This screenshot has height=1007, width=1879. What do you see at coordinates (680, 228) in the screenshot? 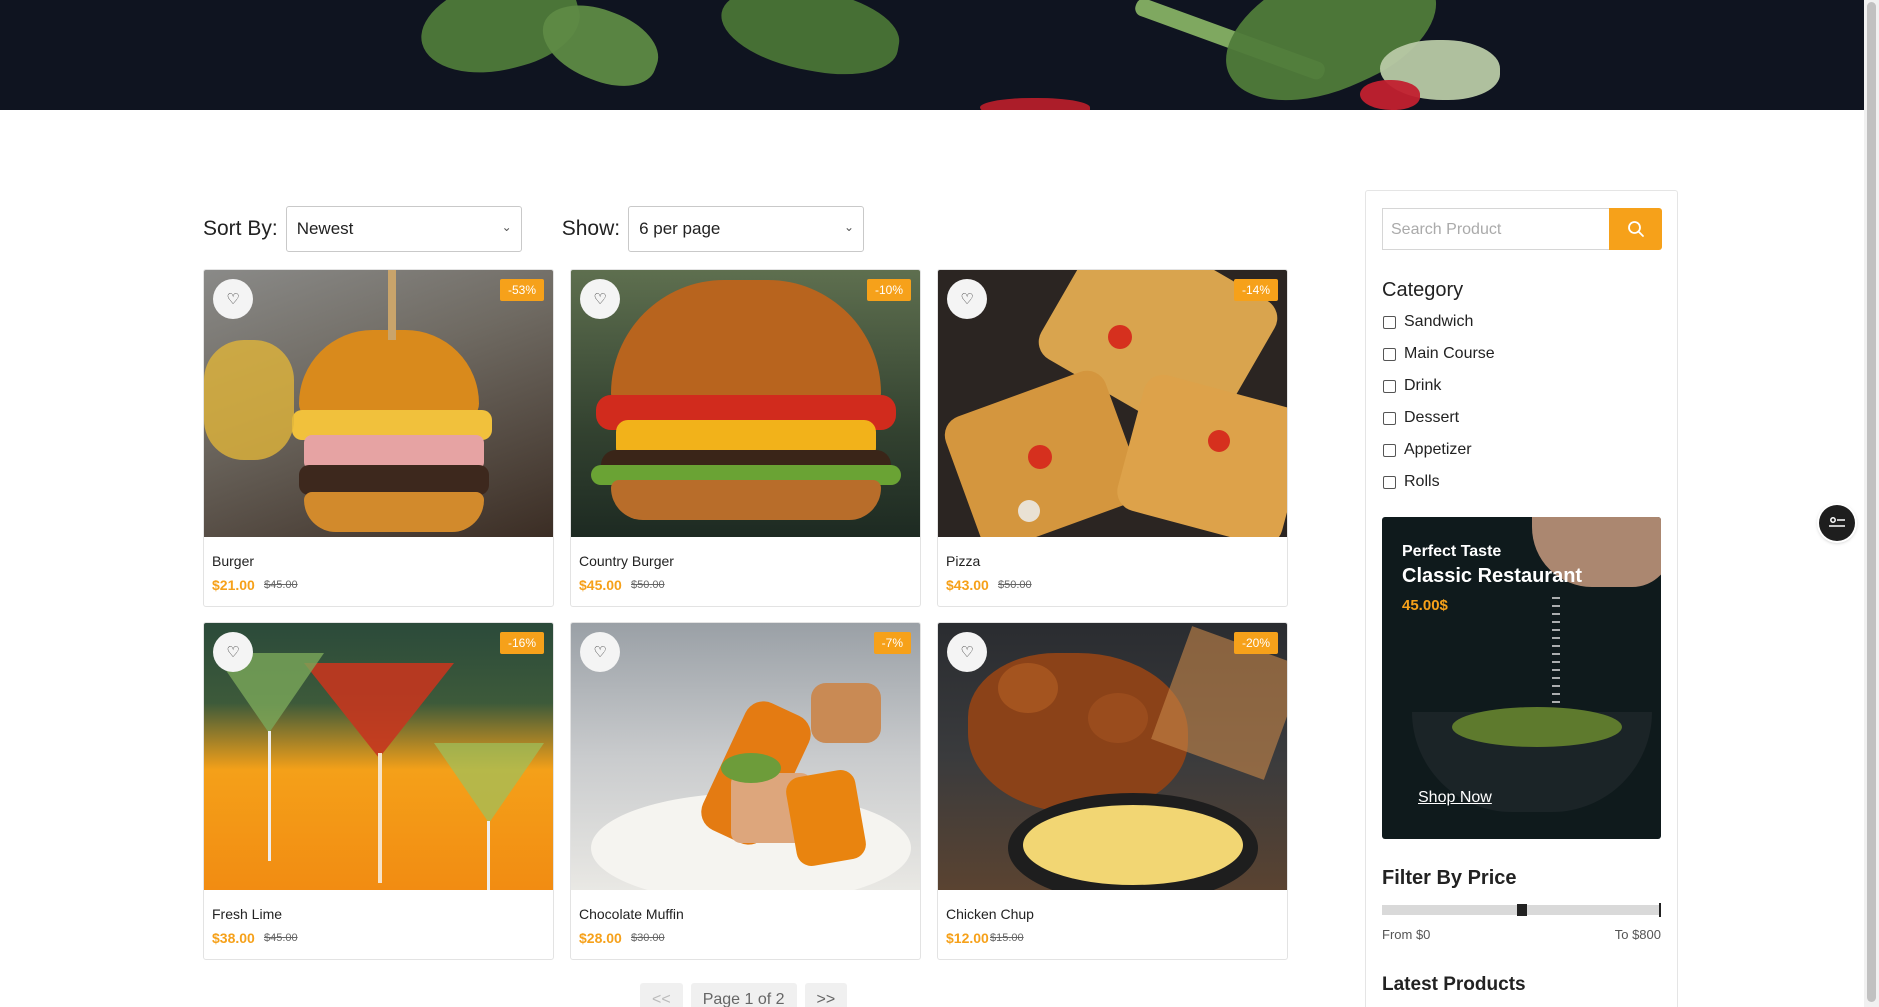
I see `per-page-select-value: 6 per page` at bounding box center [680, 228].